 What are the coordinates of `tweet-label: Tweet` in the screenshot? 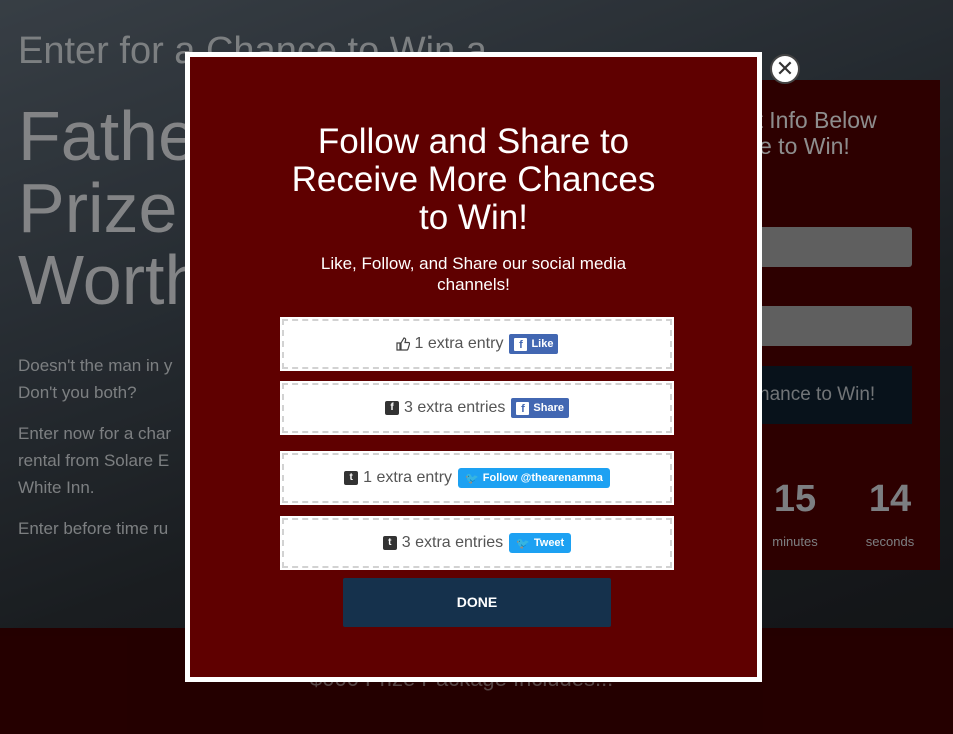 It's located at (549, 543).